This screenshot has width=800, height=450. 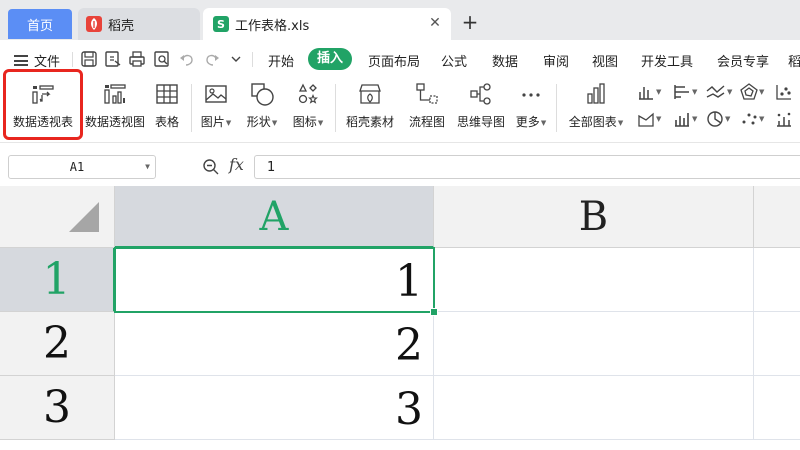 What do you see at coordinates (162, 59) in the screenshot?
I see `print-preview-icon` at bounding box center [162, 59].